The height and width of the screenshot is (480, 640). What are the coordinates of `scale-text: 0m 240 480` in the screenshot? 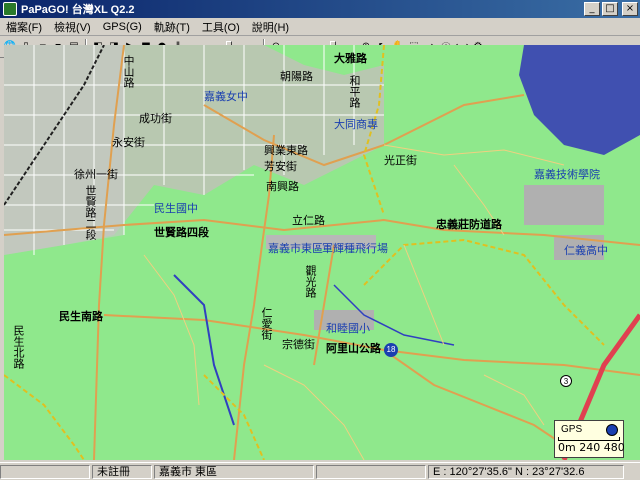 It's located at (591, 447).